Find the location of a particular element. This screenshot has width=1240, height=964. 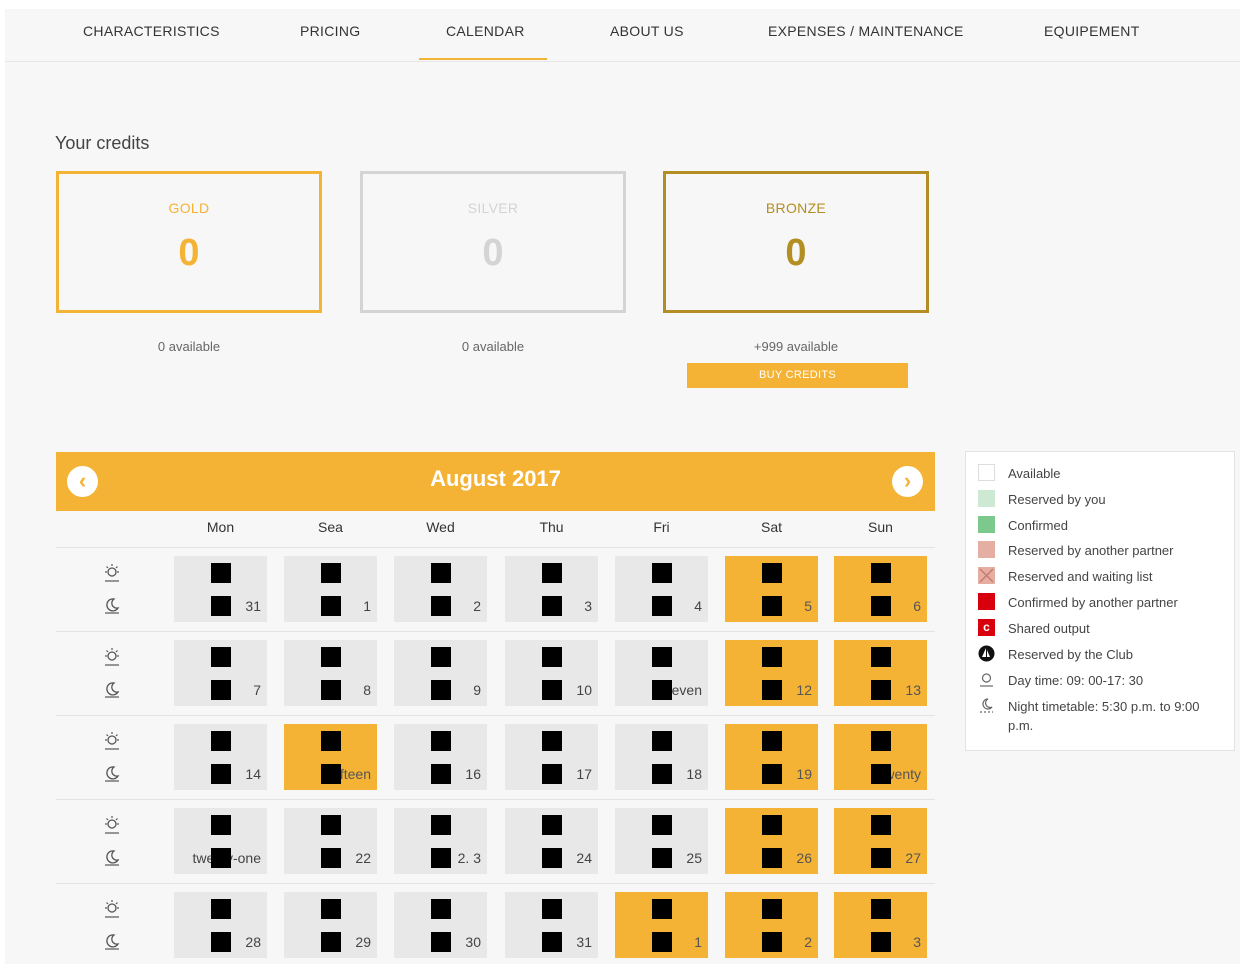

calendar-day-cell: 18 is located at coordinates (661, 757).